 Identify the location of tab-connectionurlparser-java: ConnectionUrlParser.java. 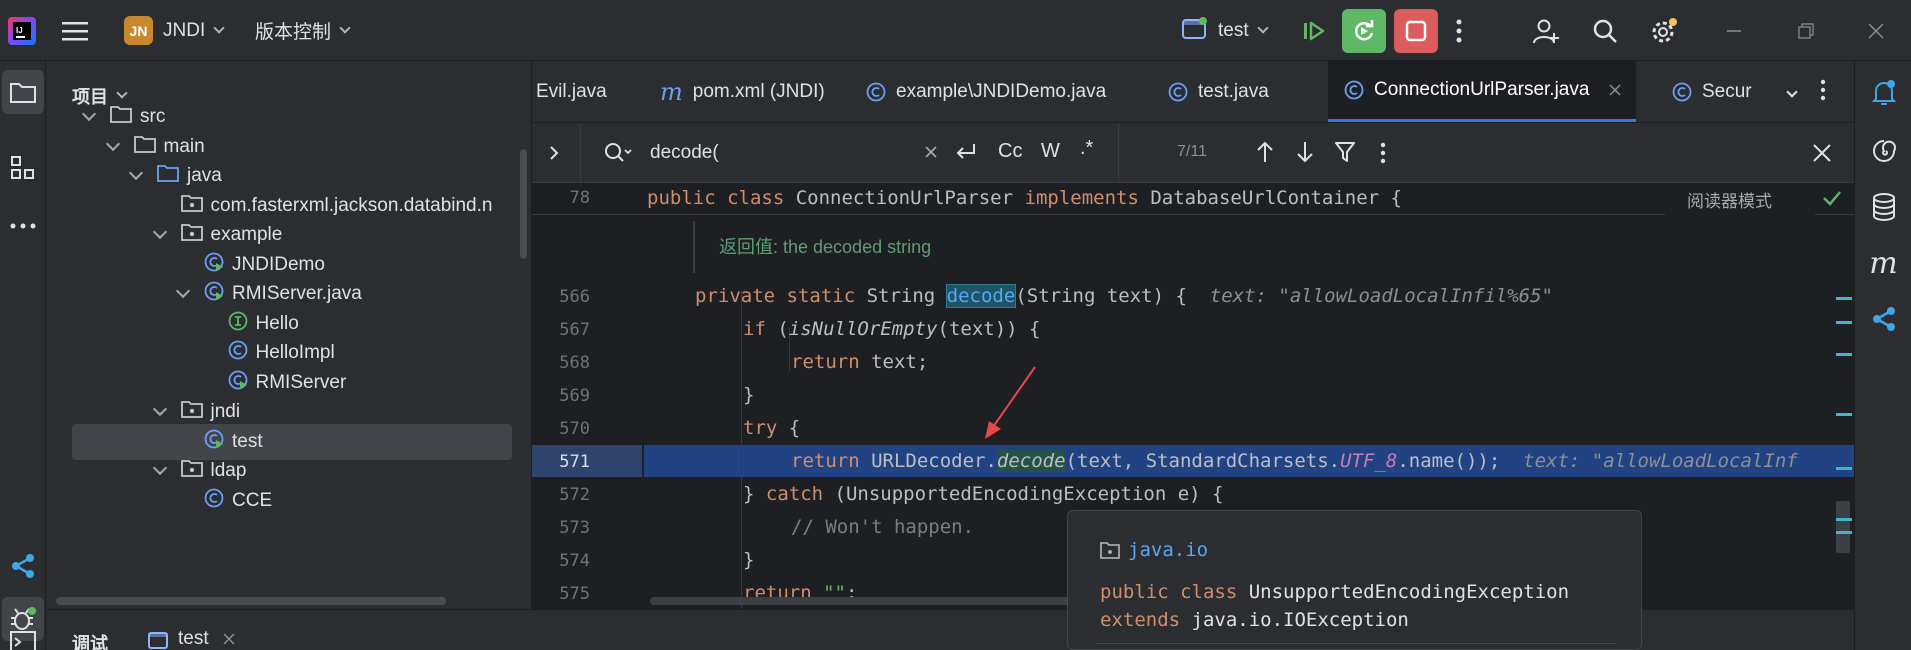
(1482, 91).